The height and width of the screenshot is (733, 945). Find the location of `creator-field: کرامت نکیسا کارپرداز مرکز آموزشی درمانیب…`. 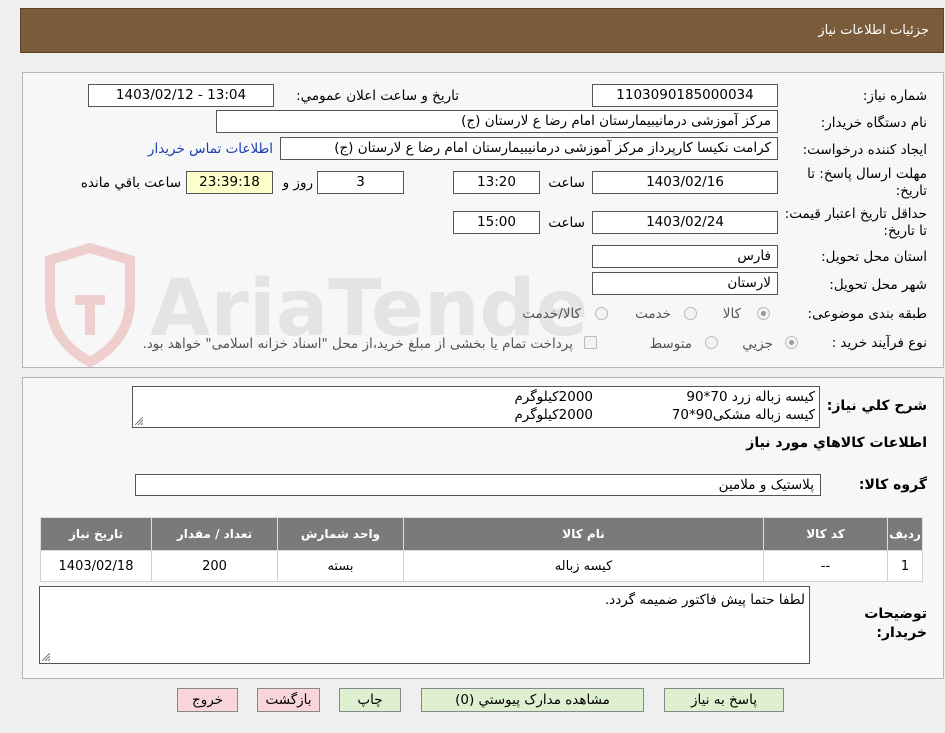

creator-field: کرامت نکیسا کارپرداز مرکز آموزشی درمانیب… is located at coordinates (529, 148).